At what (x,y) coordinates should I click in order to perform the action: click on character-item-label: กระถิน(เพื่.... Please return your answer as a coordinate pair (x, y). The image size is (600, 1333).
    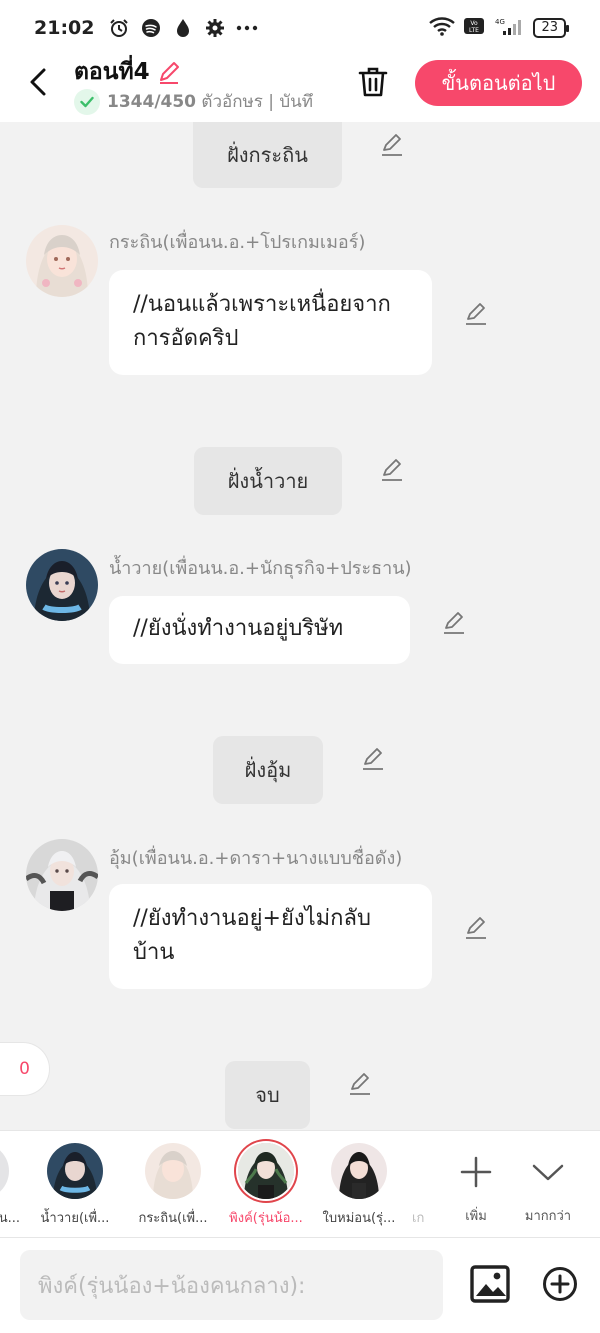
    Looking at the image, I should click on (173, 1218).